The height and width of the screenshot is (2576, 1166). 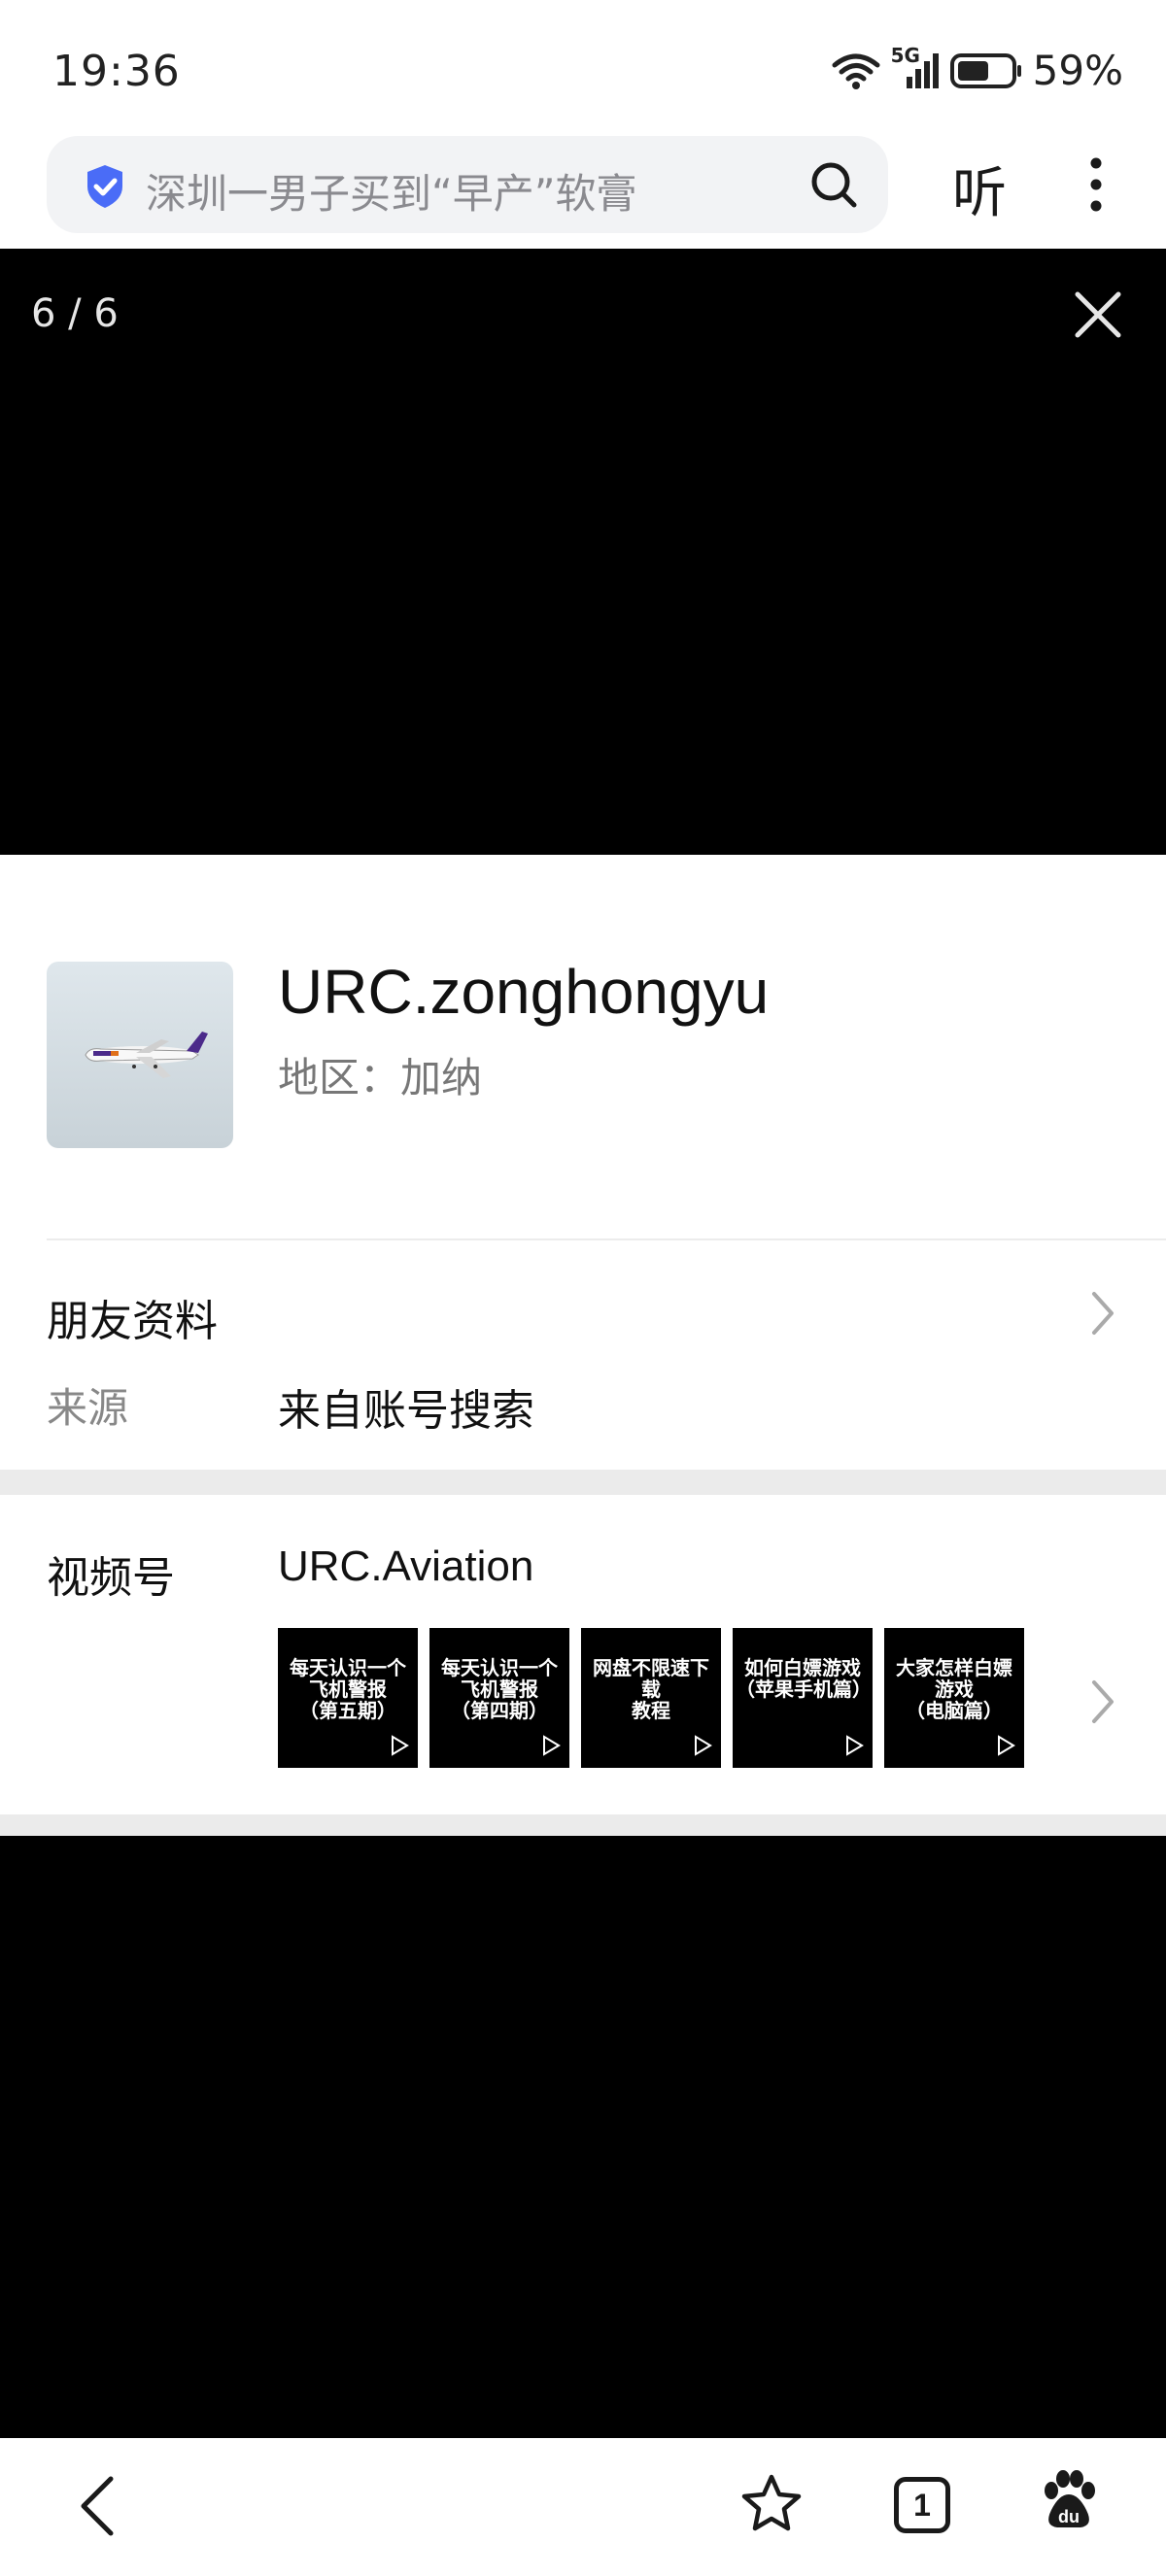 What do you see at coordinates (954, 1689) in the screenshot?
I see `thumbnail-caption: 大家怎样白嫖游戏 （电脑篇）` at bounding box center [954, 1689].